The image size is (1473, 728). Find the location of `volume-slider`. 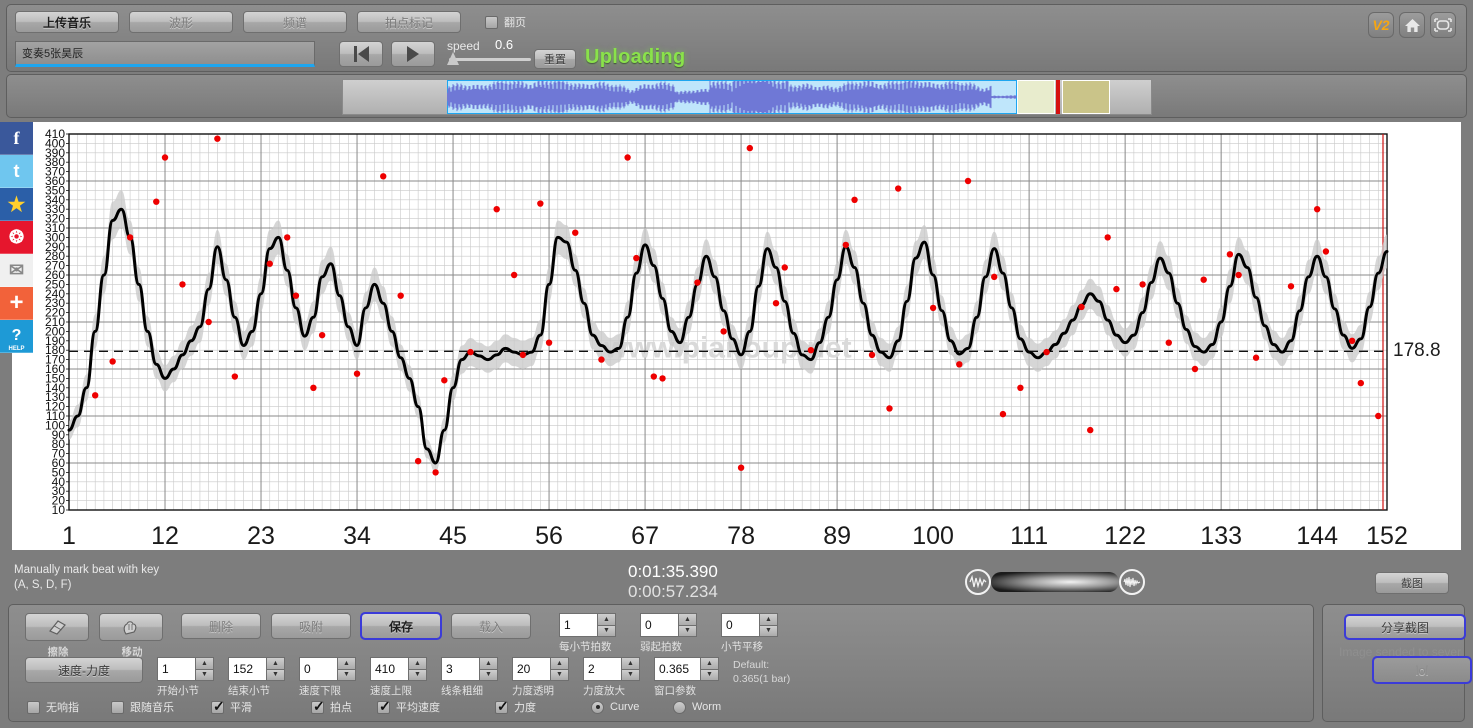

volume-slider is located at coordinates (1057, 582).